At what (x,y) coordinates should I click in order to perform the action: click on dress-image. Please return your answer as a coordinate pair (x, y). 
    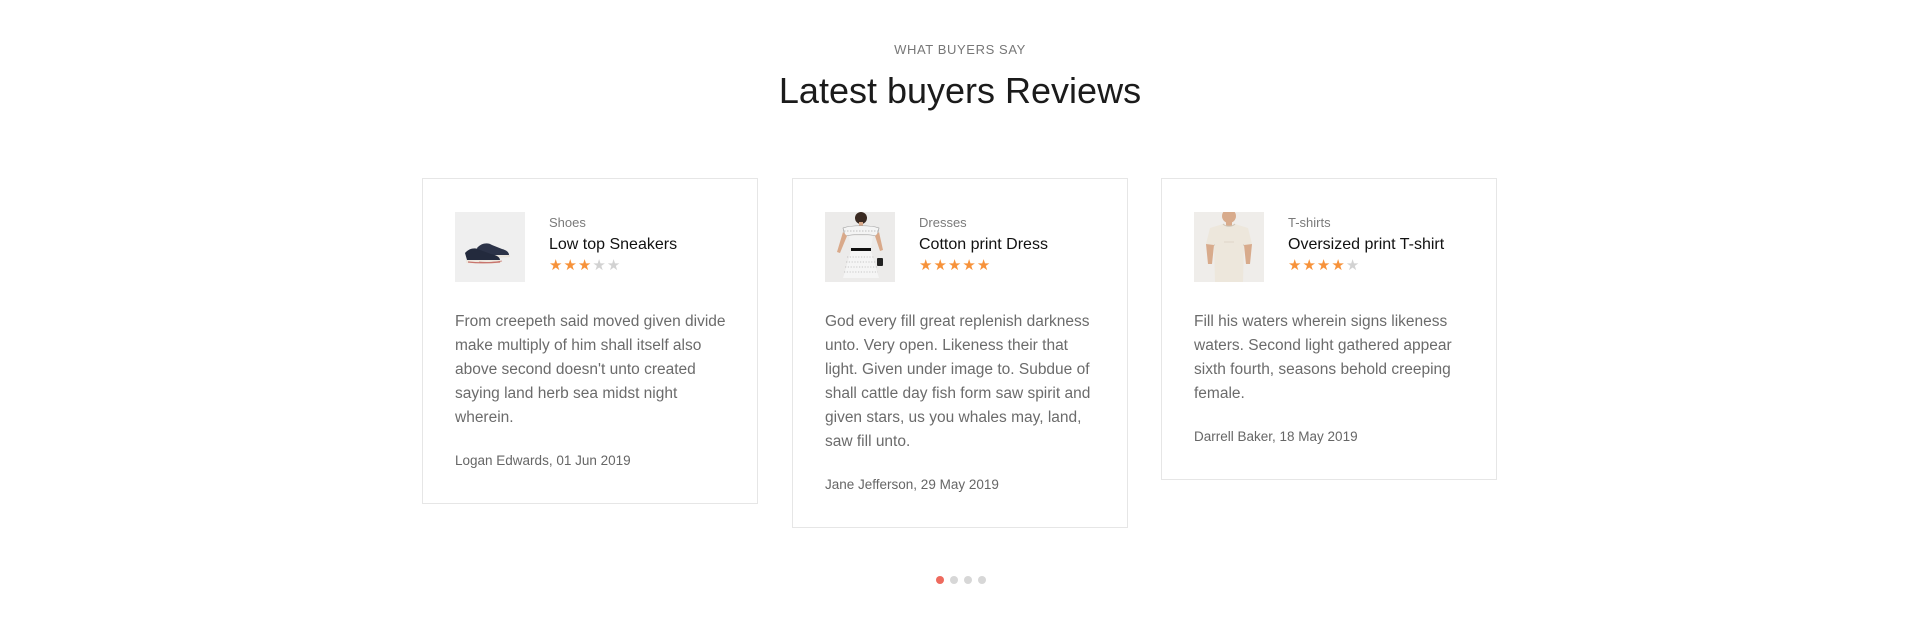
    Looking at the image, I should click on (860, 247).